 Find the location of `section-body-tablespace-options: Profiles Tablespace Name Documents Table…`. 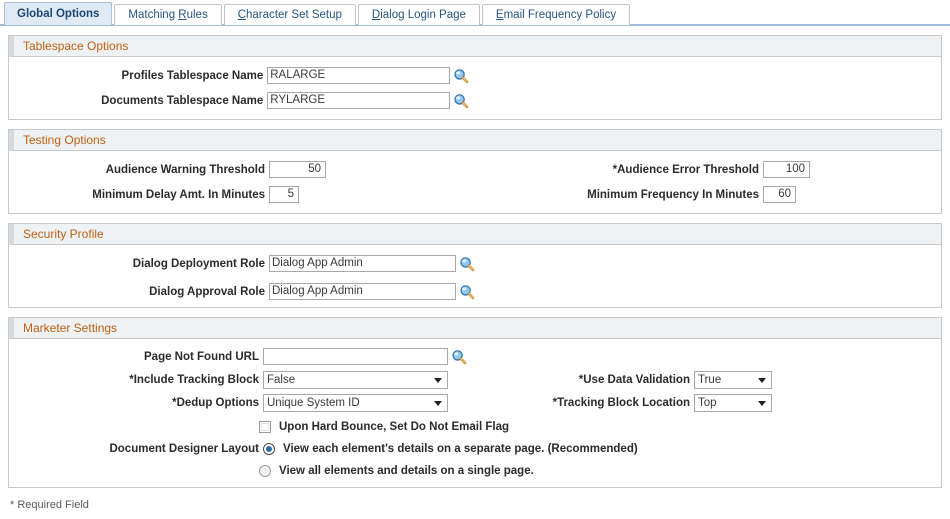

section-body-tablespace-options: Profiles Tablespace Name Documents Table… is located at coordinates (475, 88).